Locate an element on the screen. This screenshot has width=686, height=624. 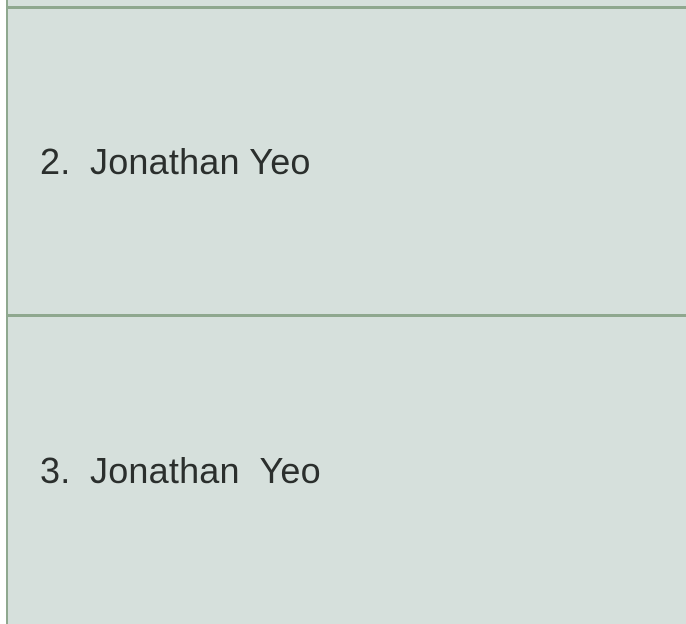
list-item-number: 3. is located at coordinates (55, 470).